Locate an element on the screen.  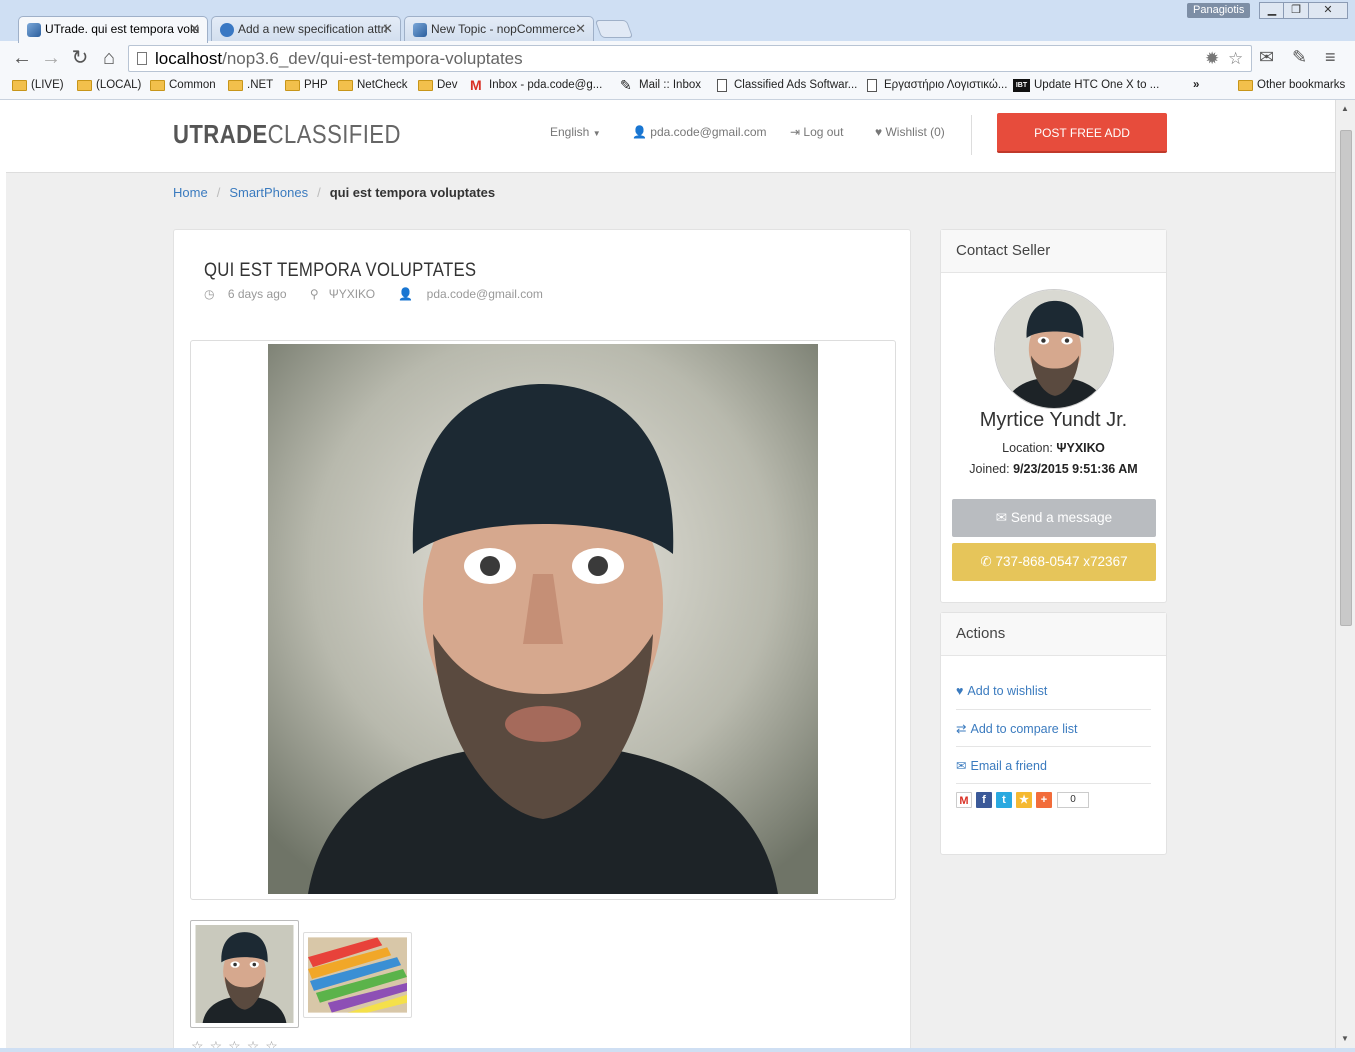
page-scrollbar: ▲ ▼ is located at coordinates (1345, 574).